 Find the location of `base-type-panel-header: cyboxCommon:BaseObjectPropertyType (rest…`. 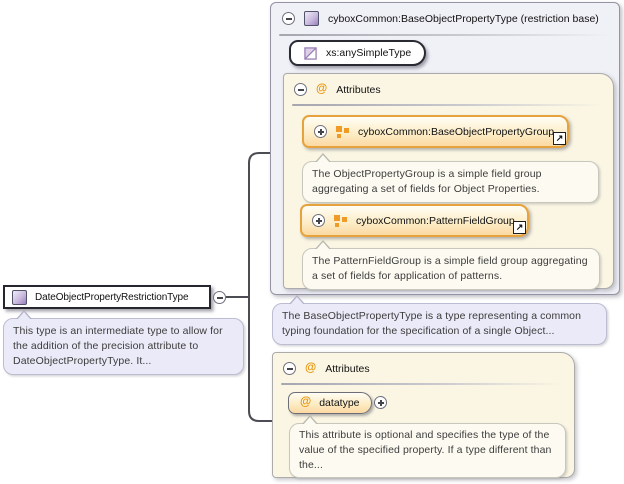

base-type-panel-header: cyboxCommon:BaseObjectPropertyType (rest… is located at coordinates (445, 18).